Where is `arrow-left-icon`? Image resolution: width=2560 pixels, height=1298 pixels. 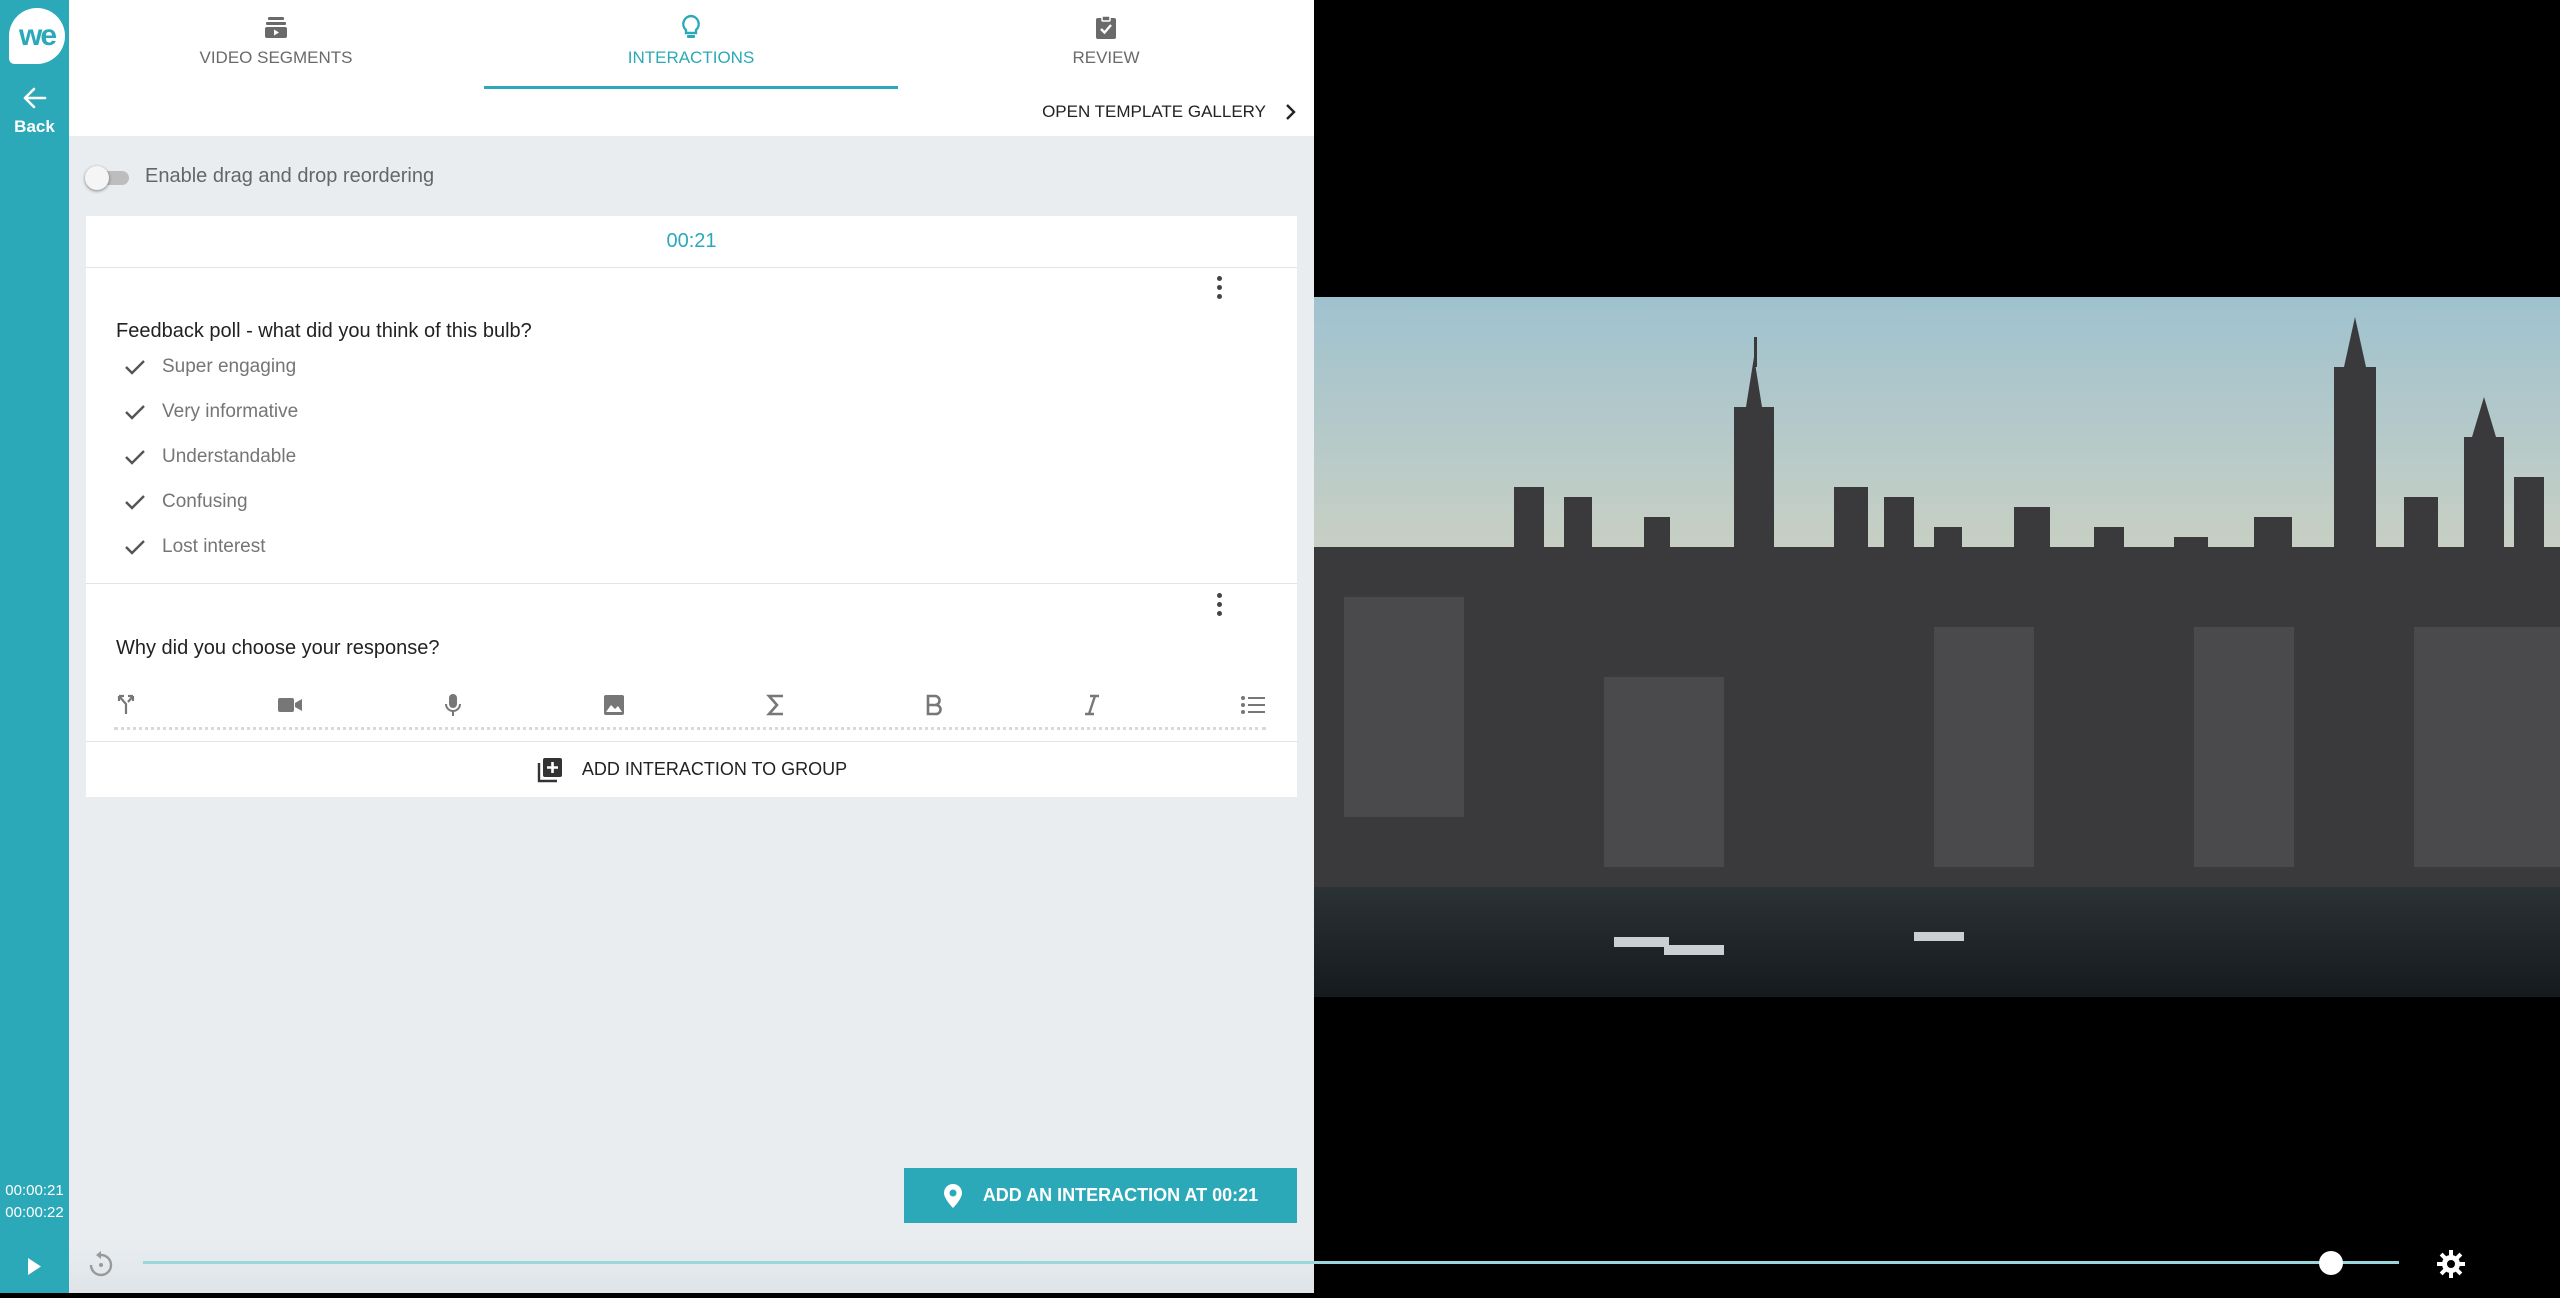
arrow-left-icon is located at coordinates (34, 98).